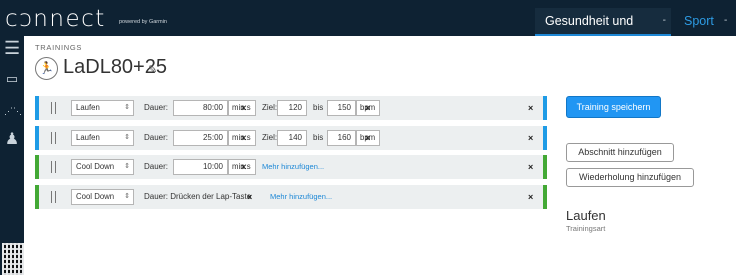 The image size is (736, 275). What do you see at coordinates (152, 69) in the screenshot?
I see `edit-icon: ✎` at bounding box center [152, 69].